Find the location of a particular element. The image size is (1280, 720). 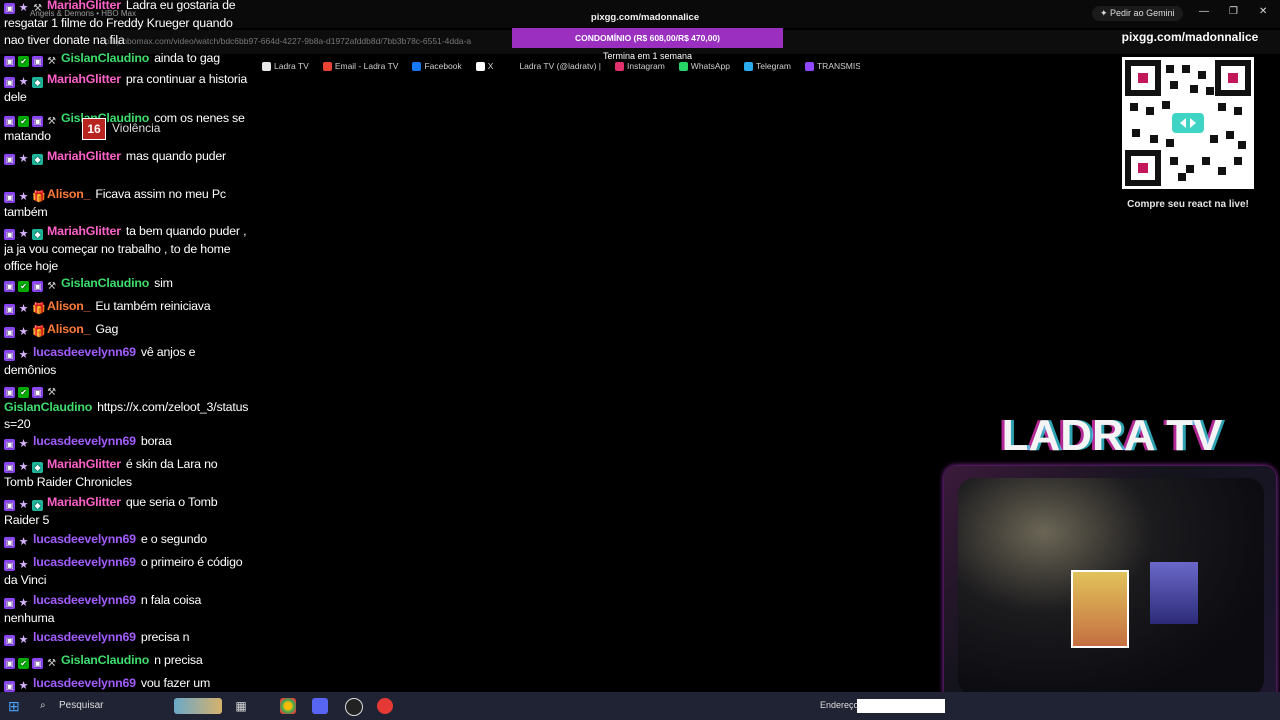

discord-icon is located at coordinates (320, 706).